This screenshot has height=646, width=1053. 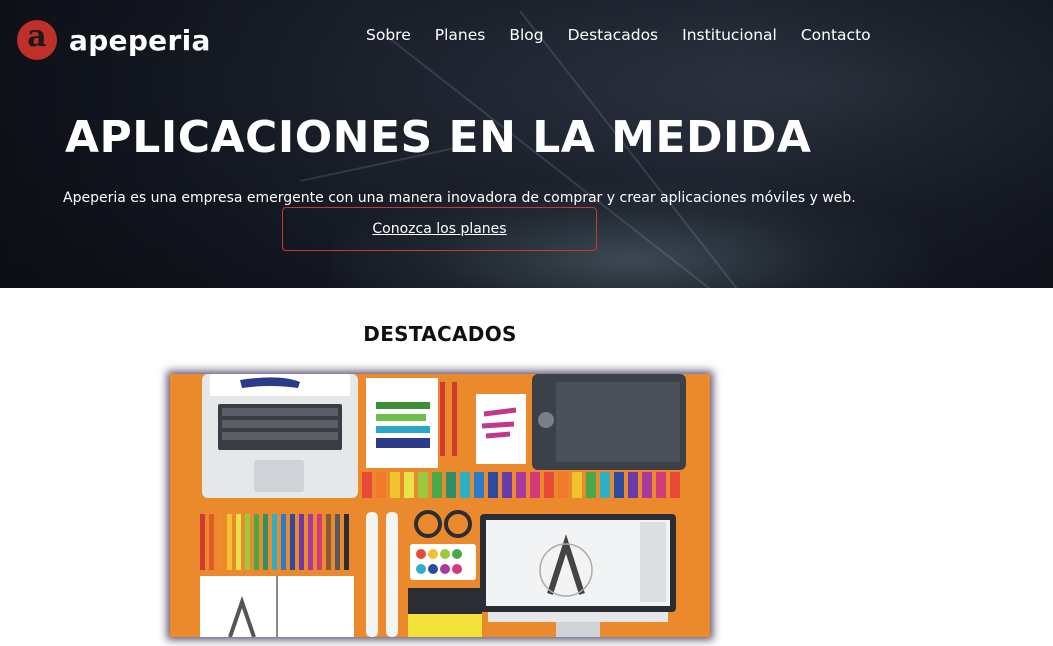 What do you see at coordinates (140, 40) in the screenshot?
I see `logo-text: apeperia` at bounding box center [140, 40].